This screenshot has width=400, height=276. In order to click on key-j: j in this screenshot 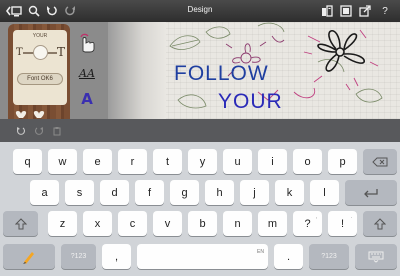, I will do `click(254, 192)`.